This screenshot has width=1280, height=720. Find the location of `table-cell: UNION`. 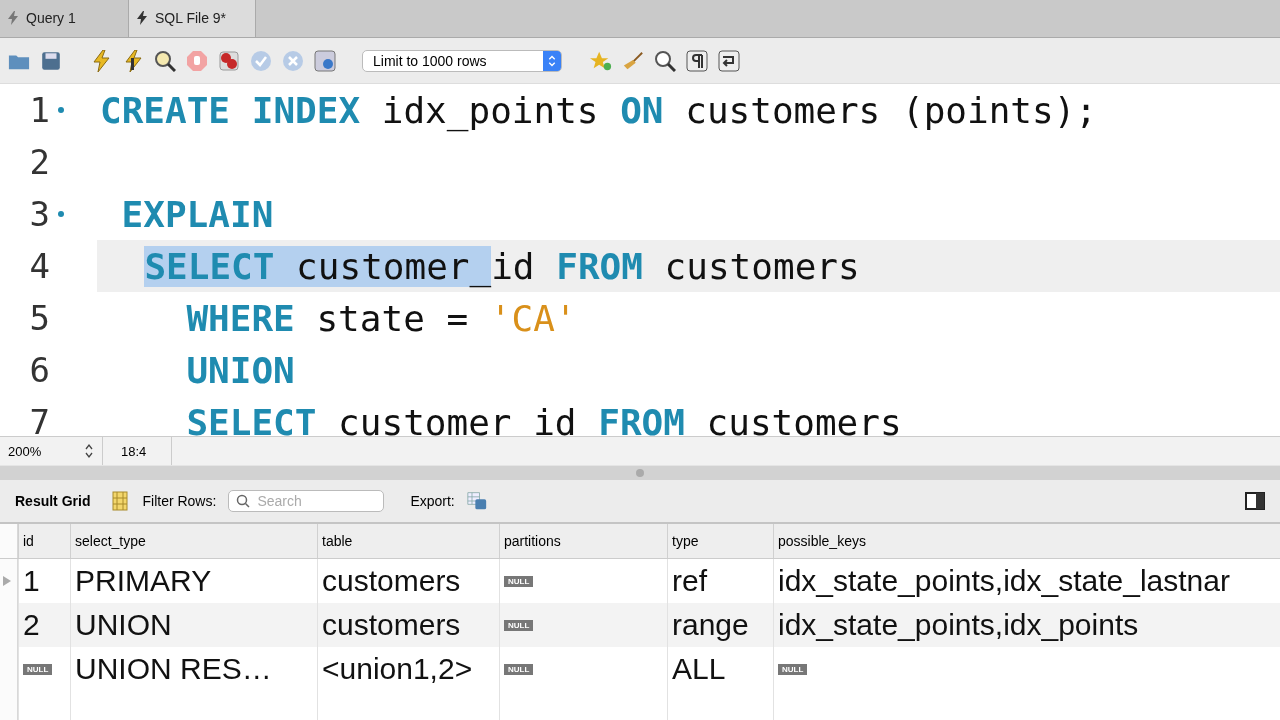

table-cell: UNION is located at coordinates (123, 625).